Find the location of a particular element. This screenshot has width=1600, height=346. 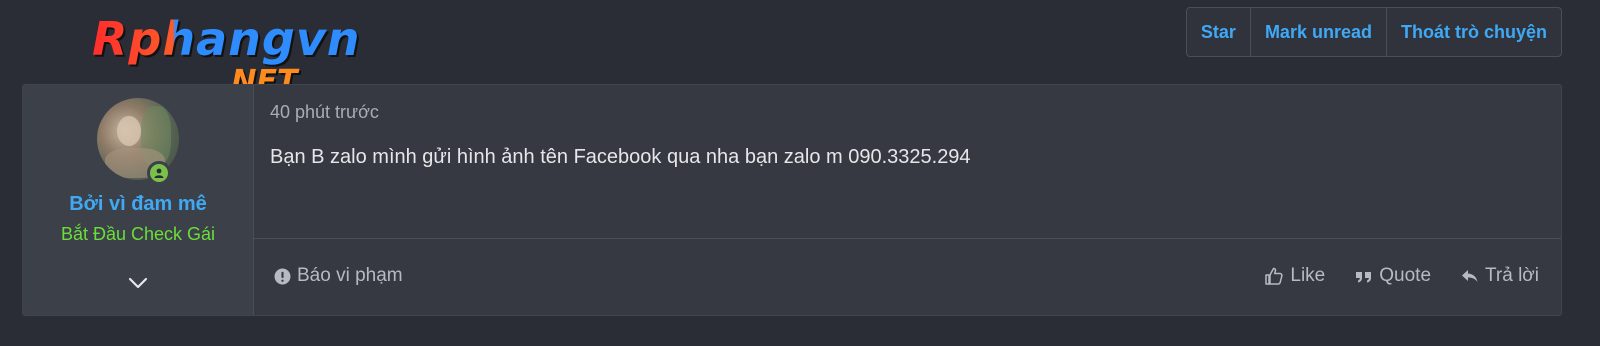

like-label: Like is located at coordinates (1308, 275).